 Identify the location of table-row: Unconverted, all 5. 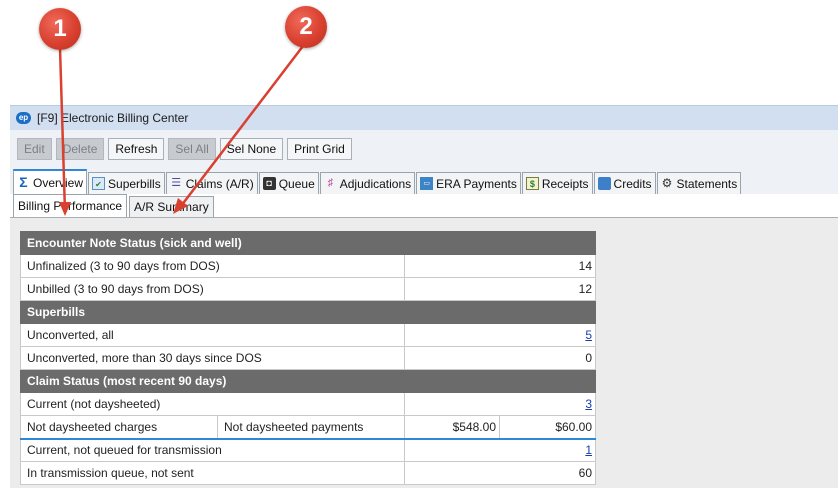
(308, 335).